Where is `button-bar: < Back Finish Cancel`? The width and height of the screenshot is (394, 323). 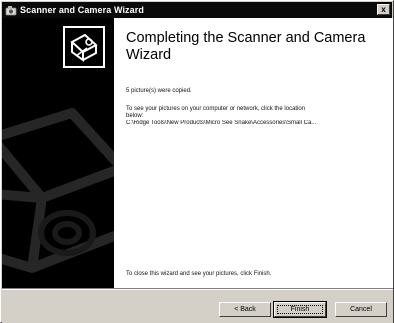 button-bar: < Back Finish Cancel is located at coordinates (197, 305).